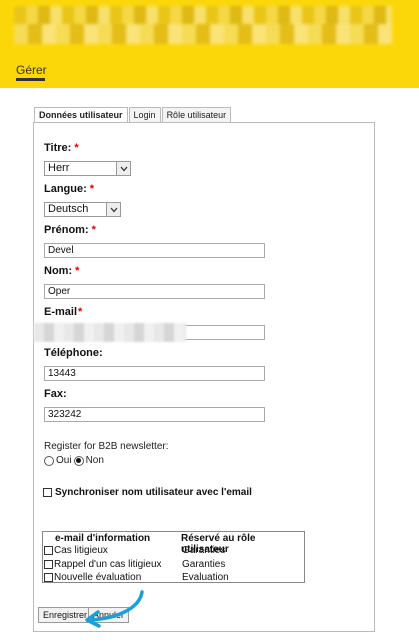 The width and height of the screenshot is (419, 644). What do you see at coordinates (94, 460) in the screenshot?
I see `newsletter-no-label: Non` at bounding box center [94, 460].